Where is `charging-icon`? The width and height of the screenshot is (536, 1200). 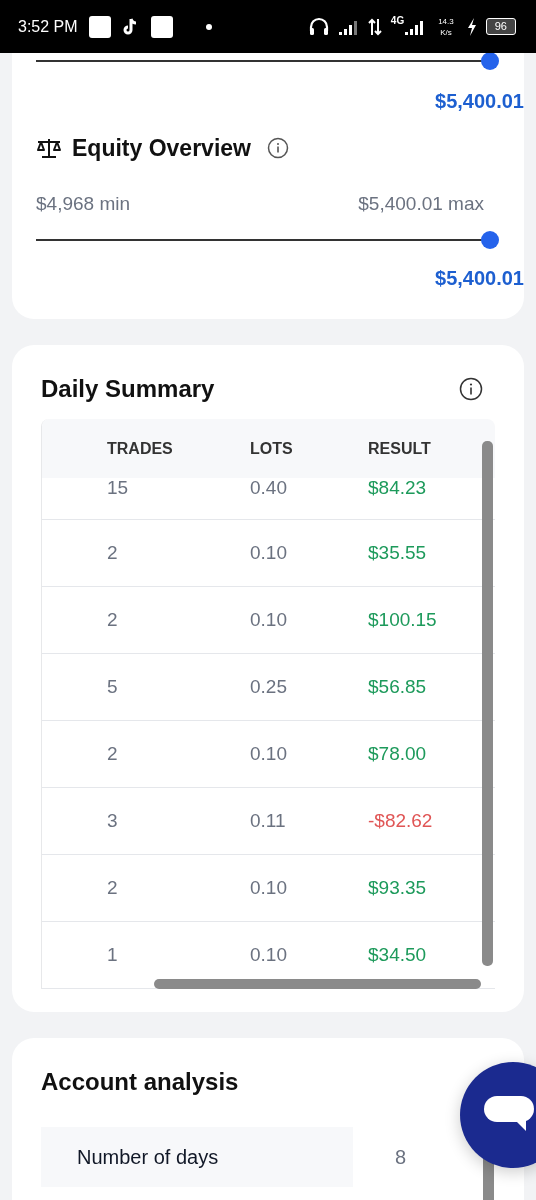
charging-icon is located at coordinates (471, 26).